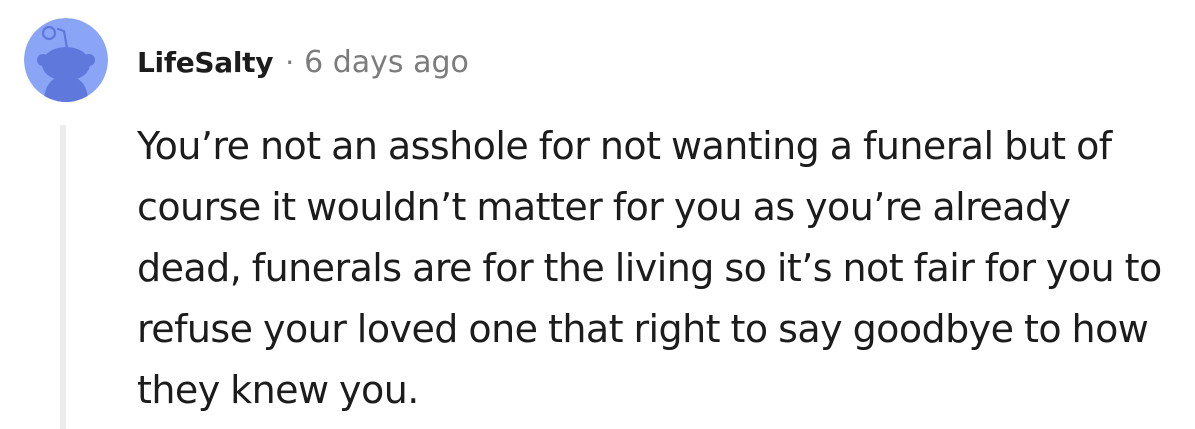 The height and width of the screenshot is (429, 1195). Describe the element at coordinates (303, 62) in the screenshot. I see `comment-header: LifeSalty · 6 days ago` at that location.